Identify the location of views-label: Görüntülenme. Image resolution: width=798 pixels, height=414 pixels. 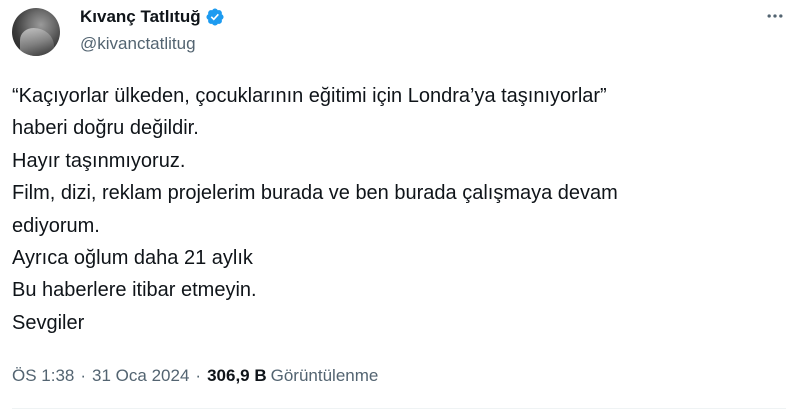
(325, 376).